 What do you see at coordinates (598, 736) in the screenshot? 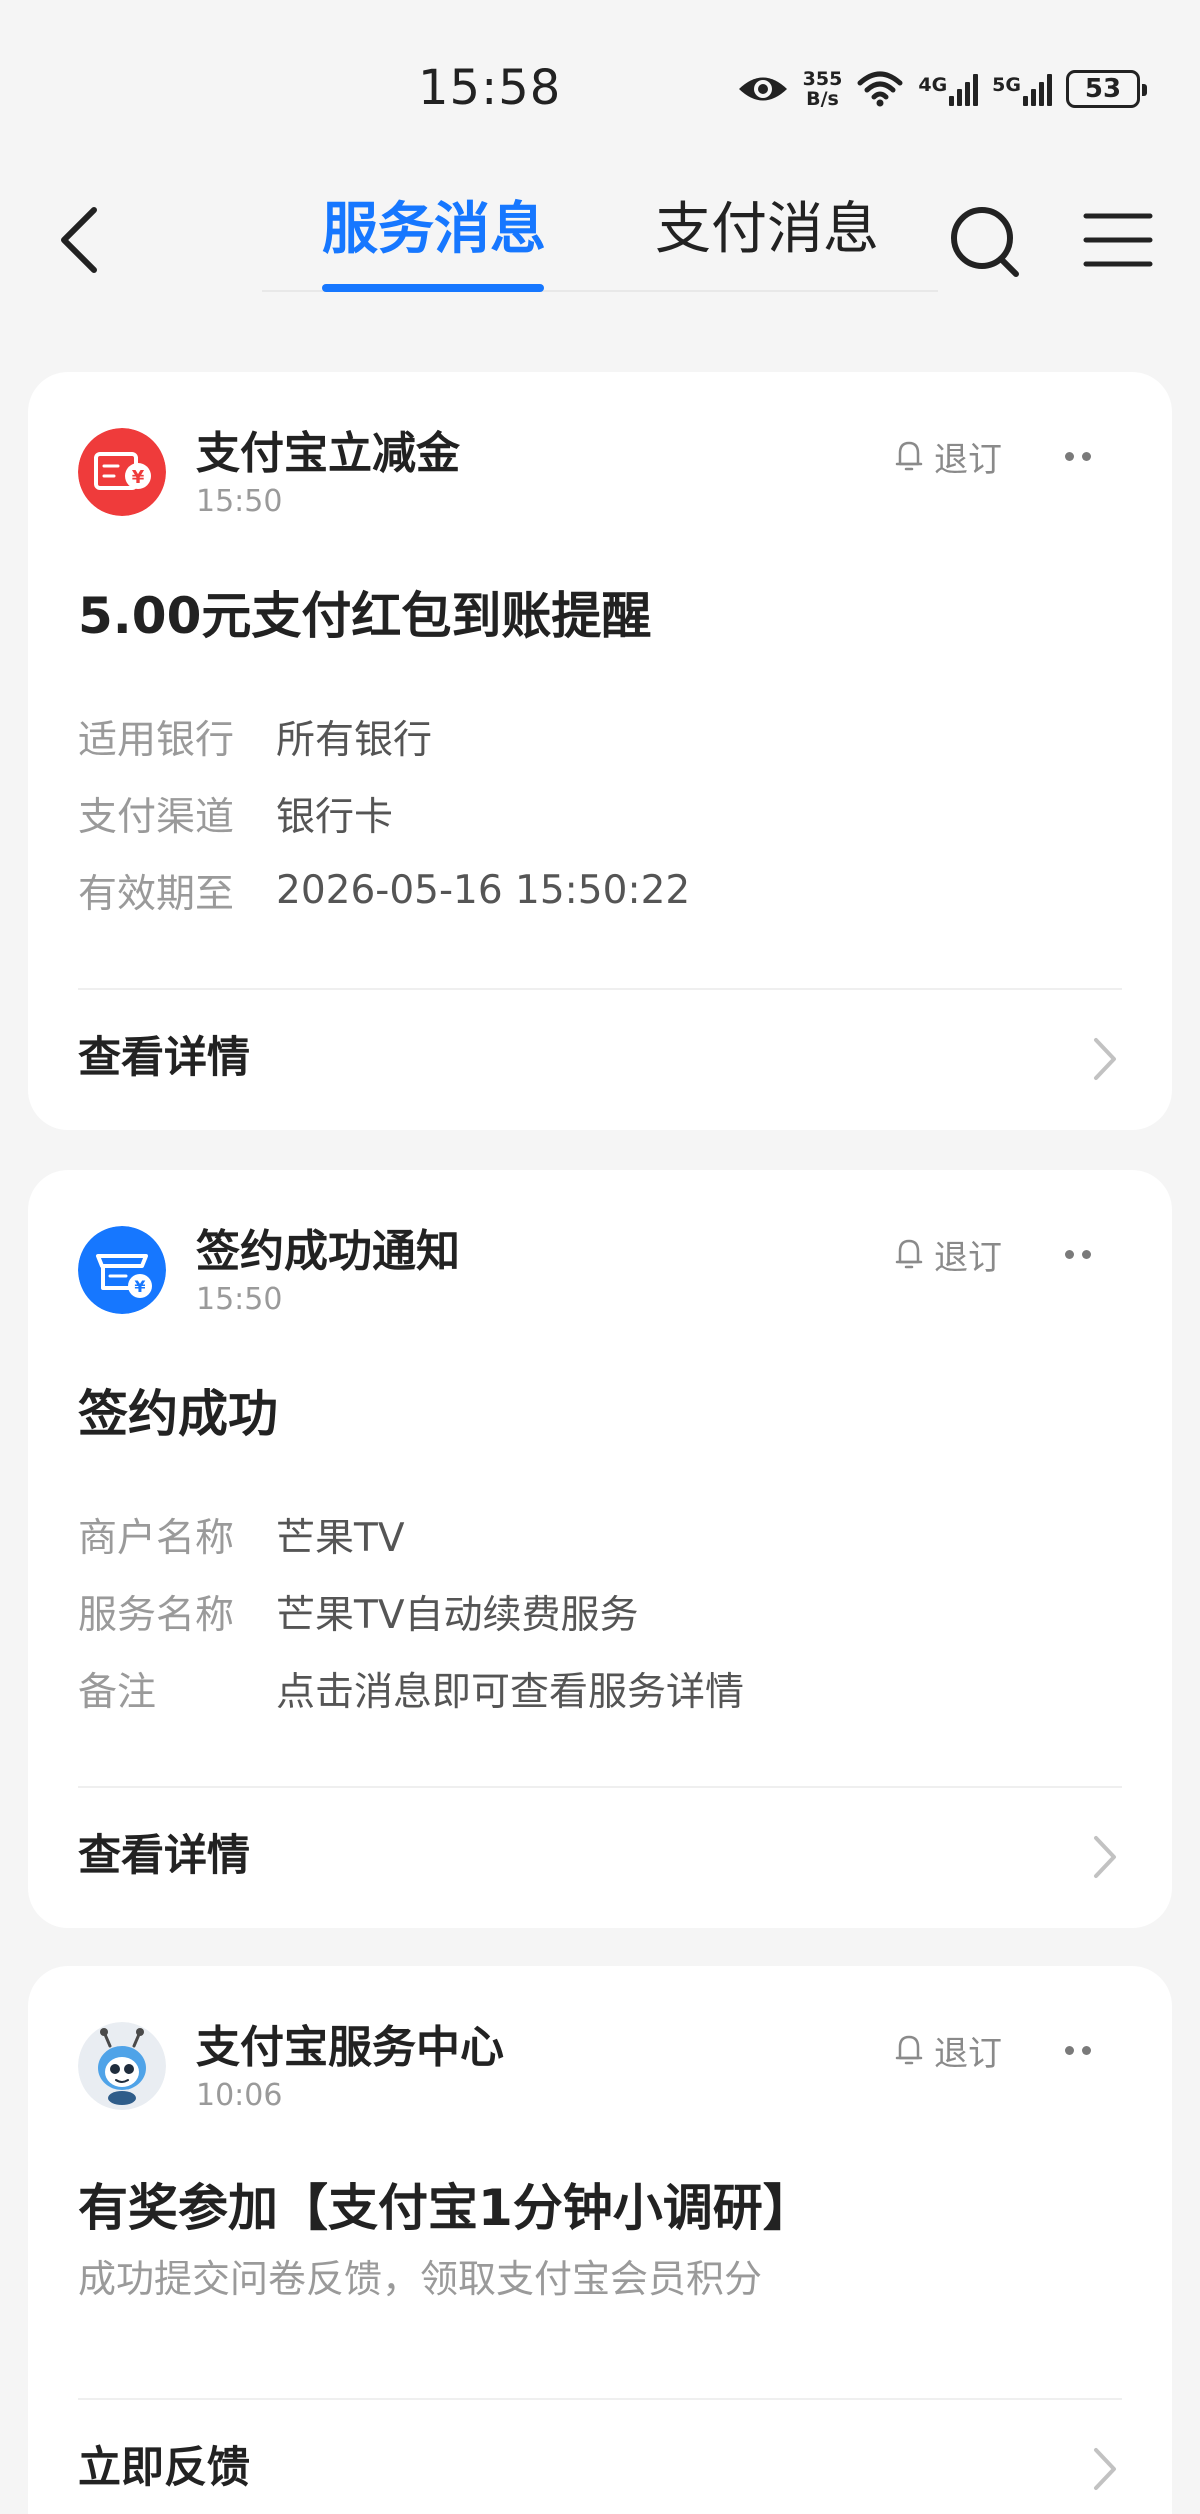
I see `field-row: 适用银行 所有银行` at bounding box center [598, 736].